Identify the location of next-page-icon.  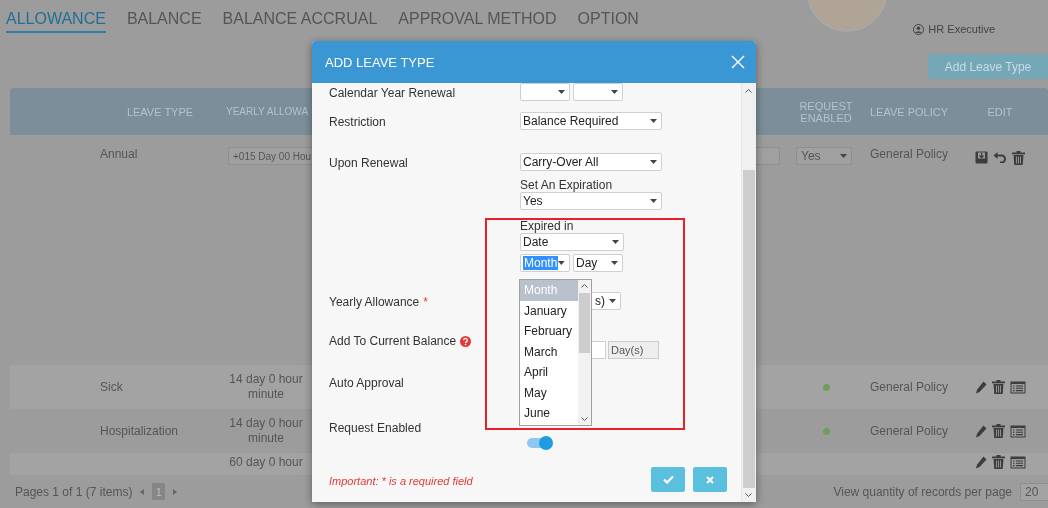
(175, 491).